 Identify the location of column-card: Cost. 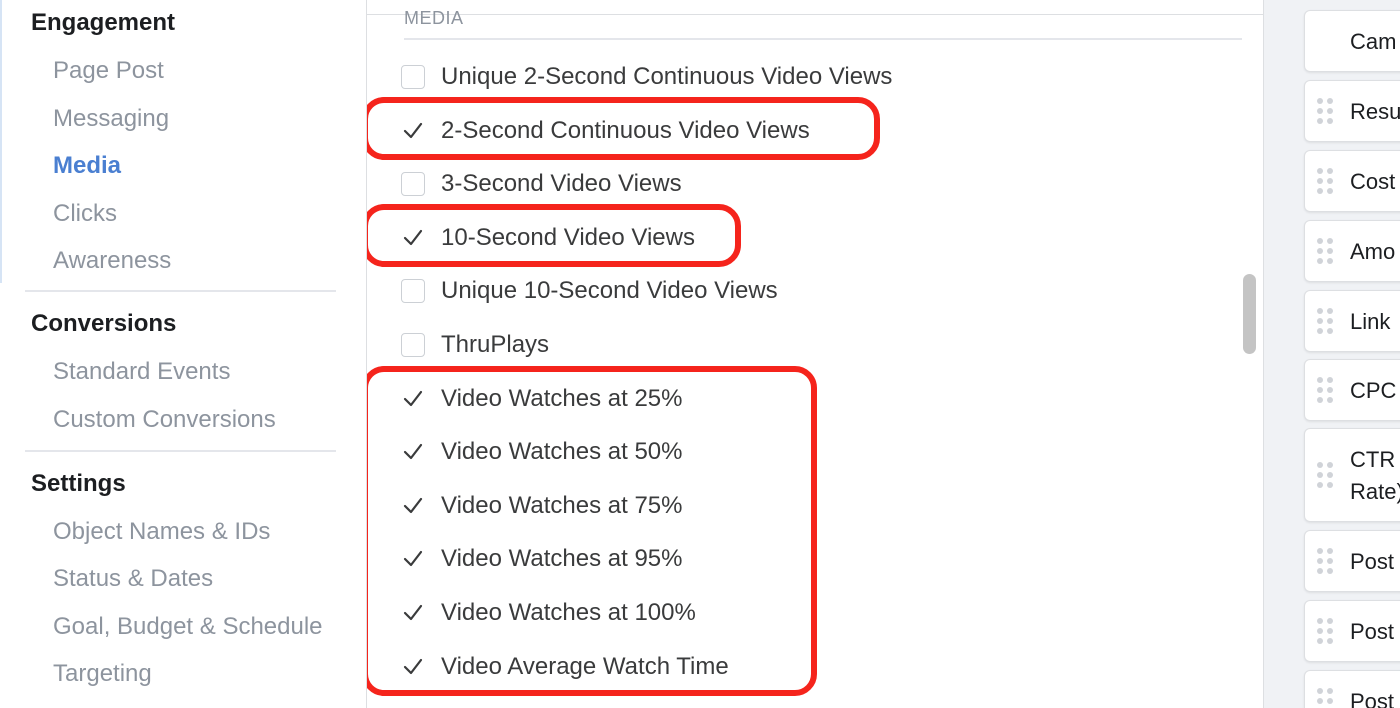
(1352, 181).